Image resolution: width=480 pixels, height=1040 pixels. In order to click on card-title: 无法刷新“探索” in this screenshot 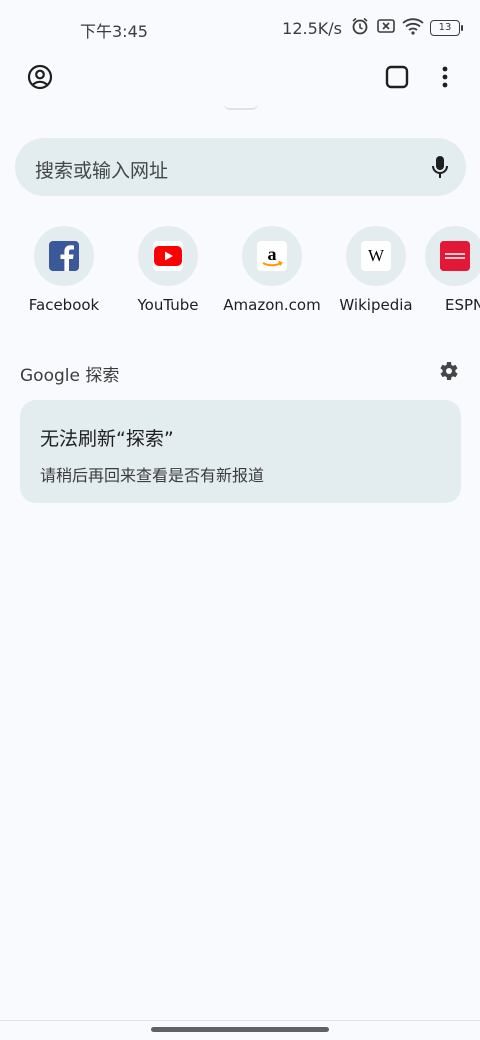, I will do `click(107, 439)`.